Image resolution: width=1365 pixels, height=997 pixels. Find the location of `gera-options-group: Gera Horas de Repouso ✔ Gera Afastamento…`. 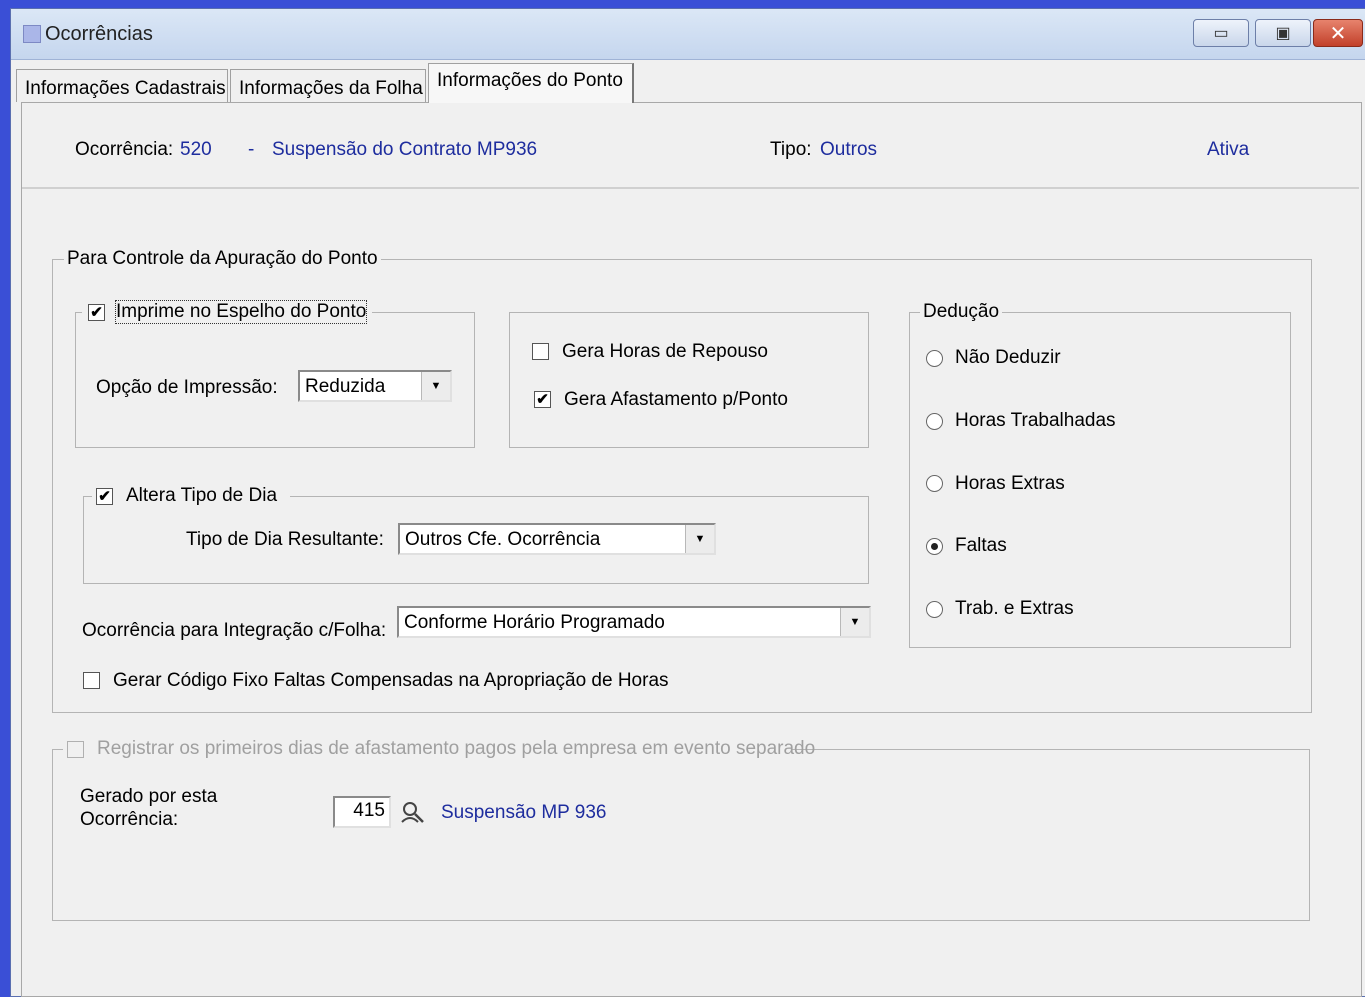

gera-options-group: Gera Horas de Repouso ✔ Gera Afastamento… is located at coordinates (689, 380).